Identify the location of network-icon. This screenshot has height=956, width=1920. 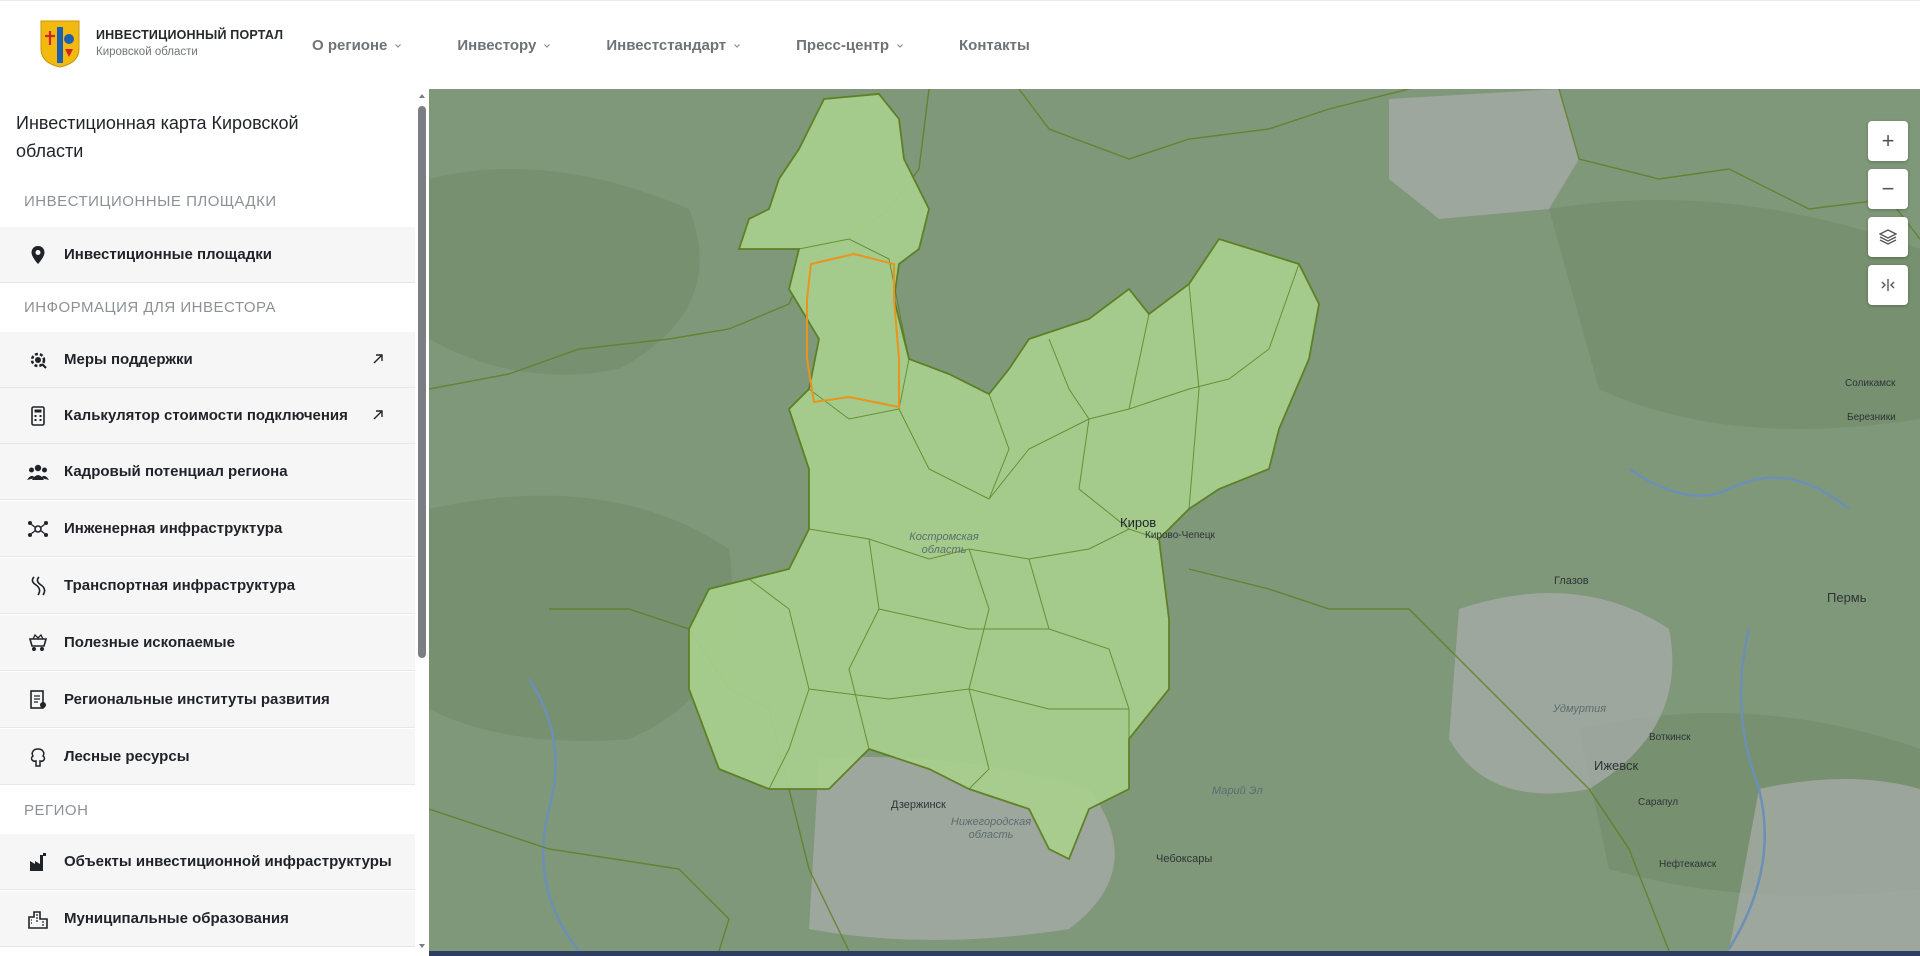
(38, 529).